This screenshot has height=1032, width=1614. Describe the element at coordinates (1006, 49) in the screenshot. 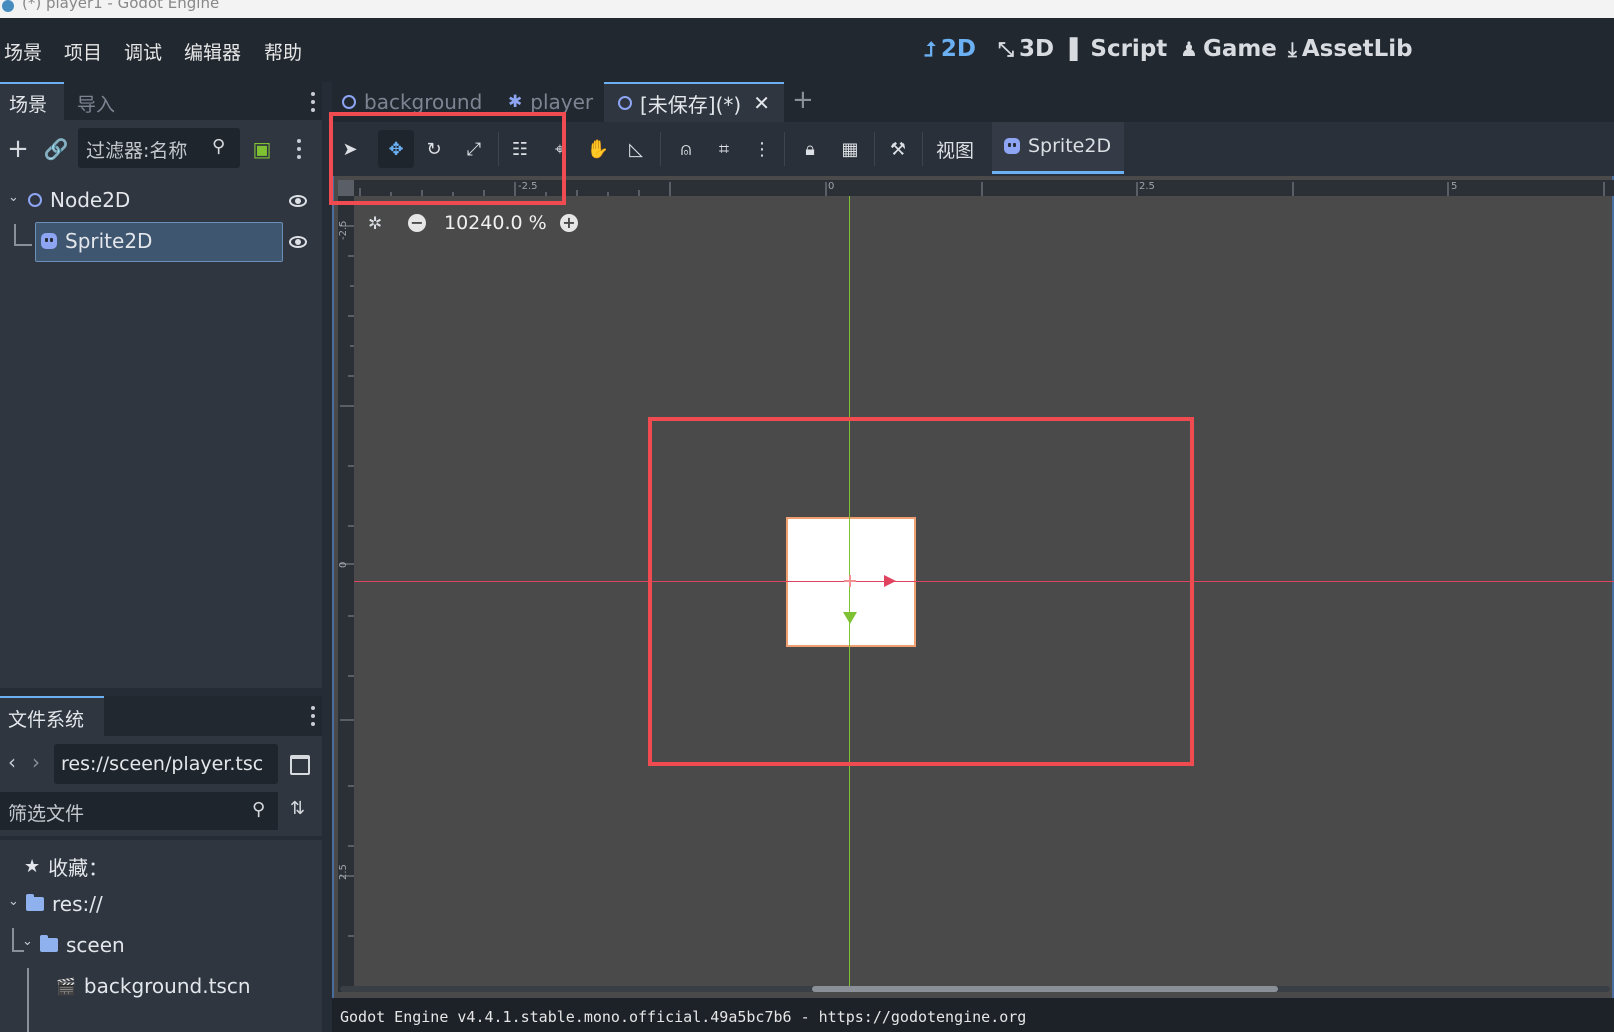

I see `3d-icon: ⤡` at that location.